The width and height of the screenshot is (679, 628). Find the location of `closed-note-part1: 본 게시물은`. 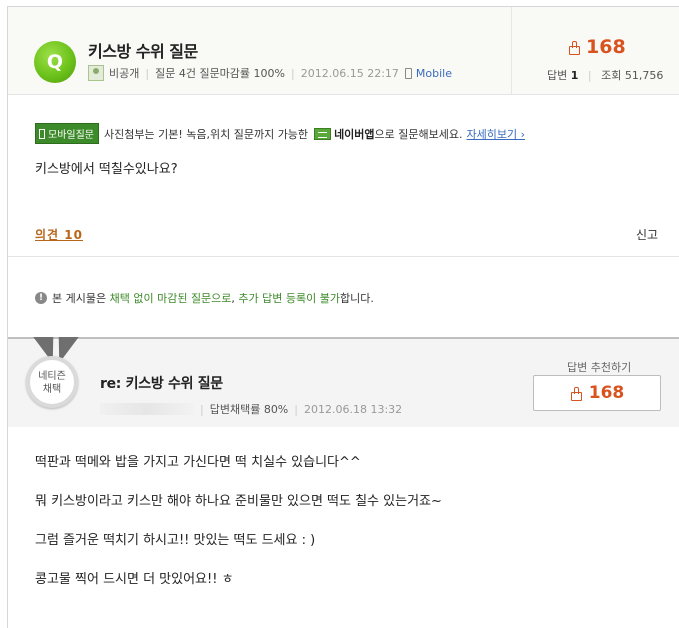

closed-note-part1: 본 게시물은 is located at coordinates (79, 298).